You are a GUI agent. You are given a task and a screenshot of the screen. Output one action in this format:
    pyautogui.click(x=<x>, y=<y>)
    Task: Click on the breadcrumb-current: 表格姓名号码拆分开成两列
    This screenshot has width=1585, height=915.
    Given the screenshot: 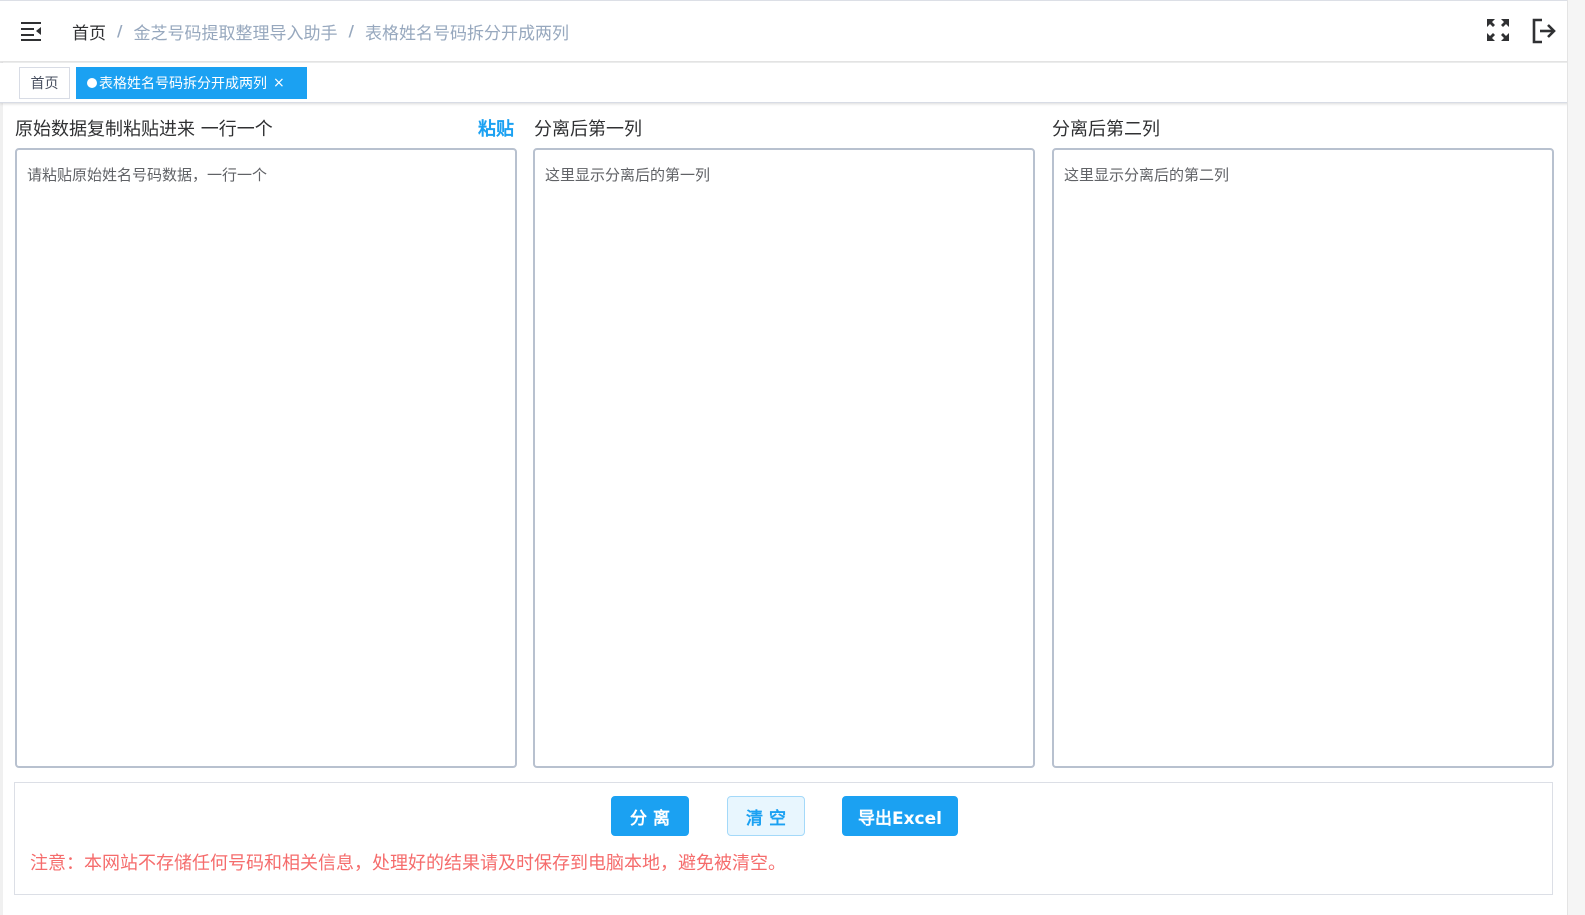 What is the action you would take?
    pyautogui.click(x=466, y=33)
    